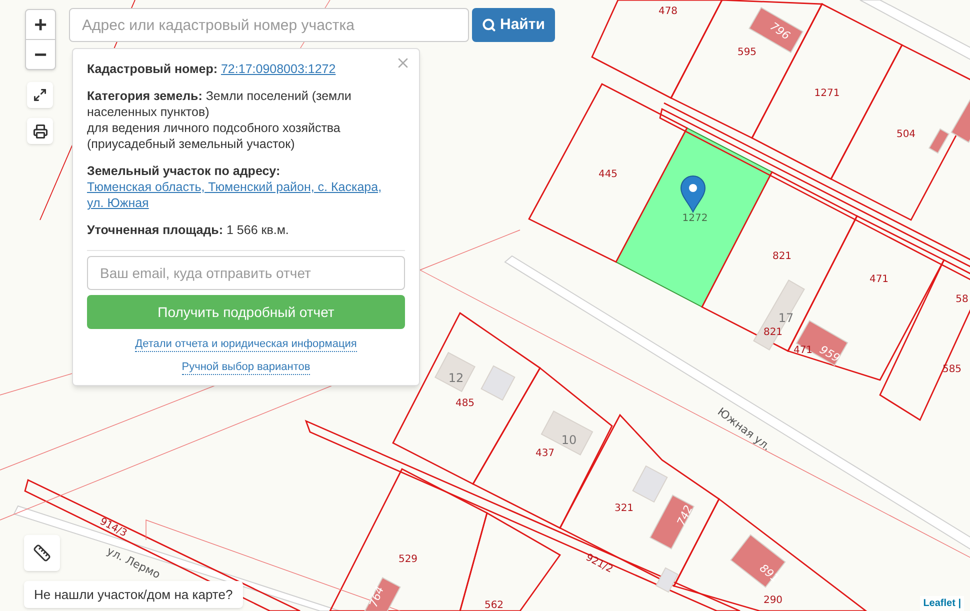 This screenshot has width=970, height=611. Describe the element at coordinates (489, 25) in the screenshot. I see `search-icon` at that location.